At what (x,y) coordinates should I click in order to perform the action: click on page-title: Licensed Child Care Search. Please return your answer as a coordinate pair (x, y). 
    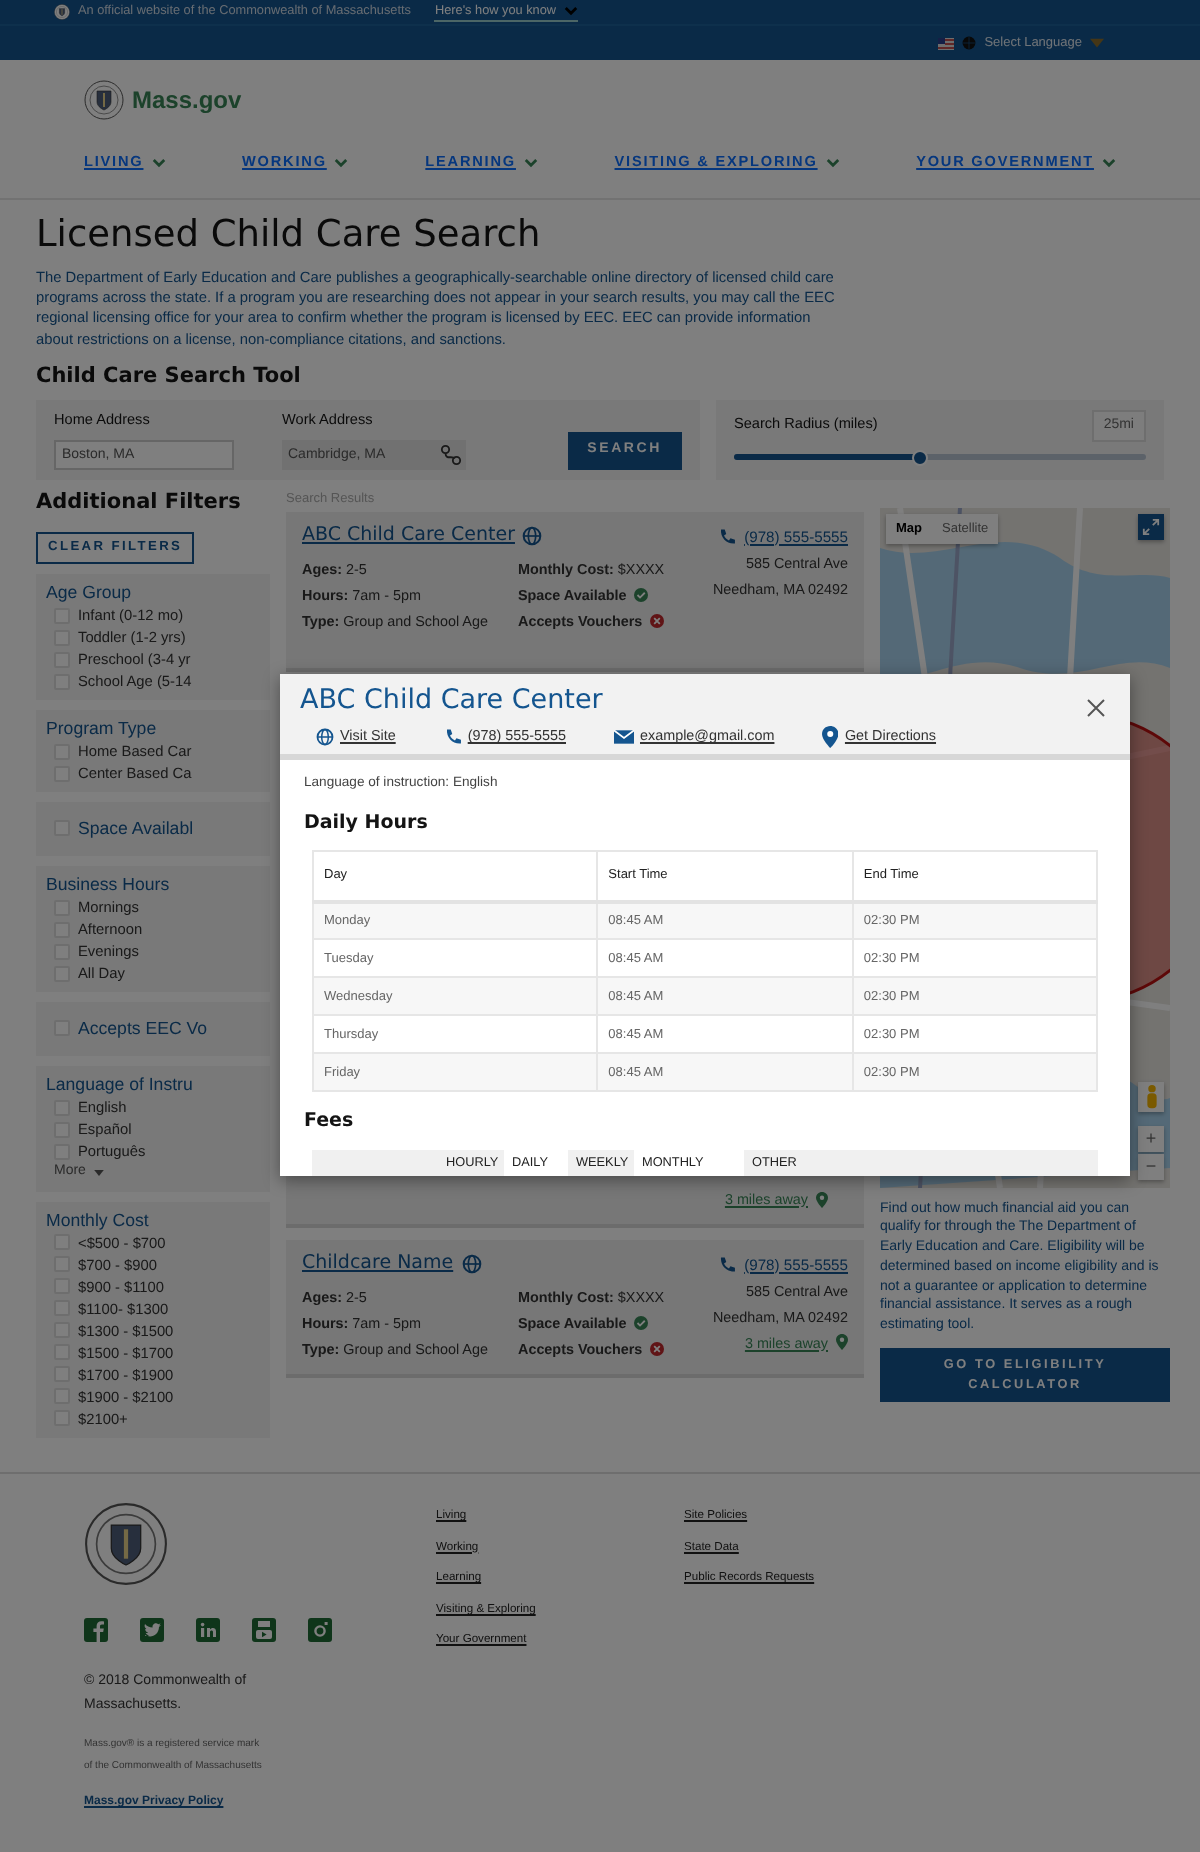
    Looking at the image, I should click on (289, 236).